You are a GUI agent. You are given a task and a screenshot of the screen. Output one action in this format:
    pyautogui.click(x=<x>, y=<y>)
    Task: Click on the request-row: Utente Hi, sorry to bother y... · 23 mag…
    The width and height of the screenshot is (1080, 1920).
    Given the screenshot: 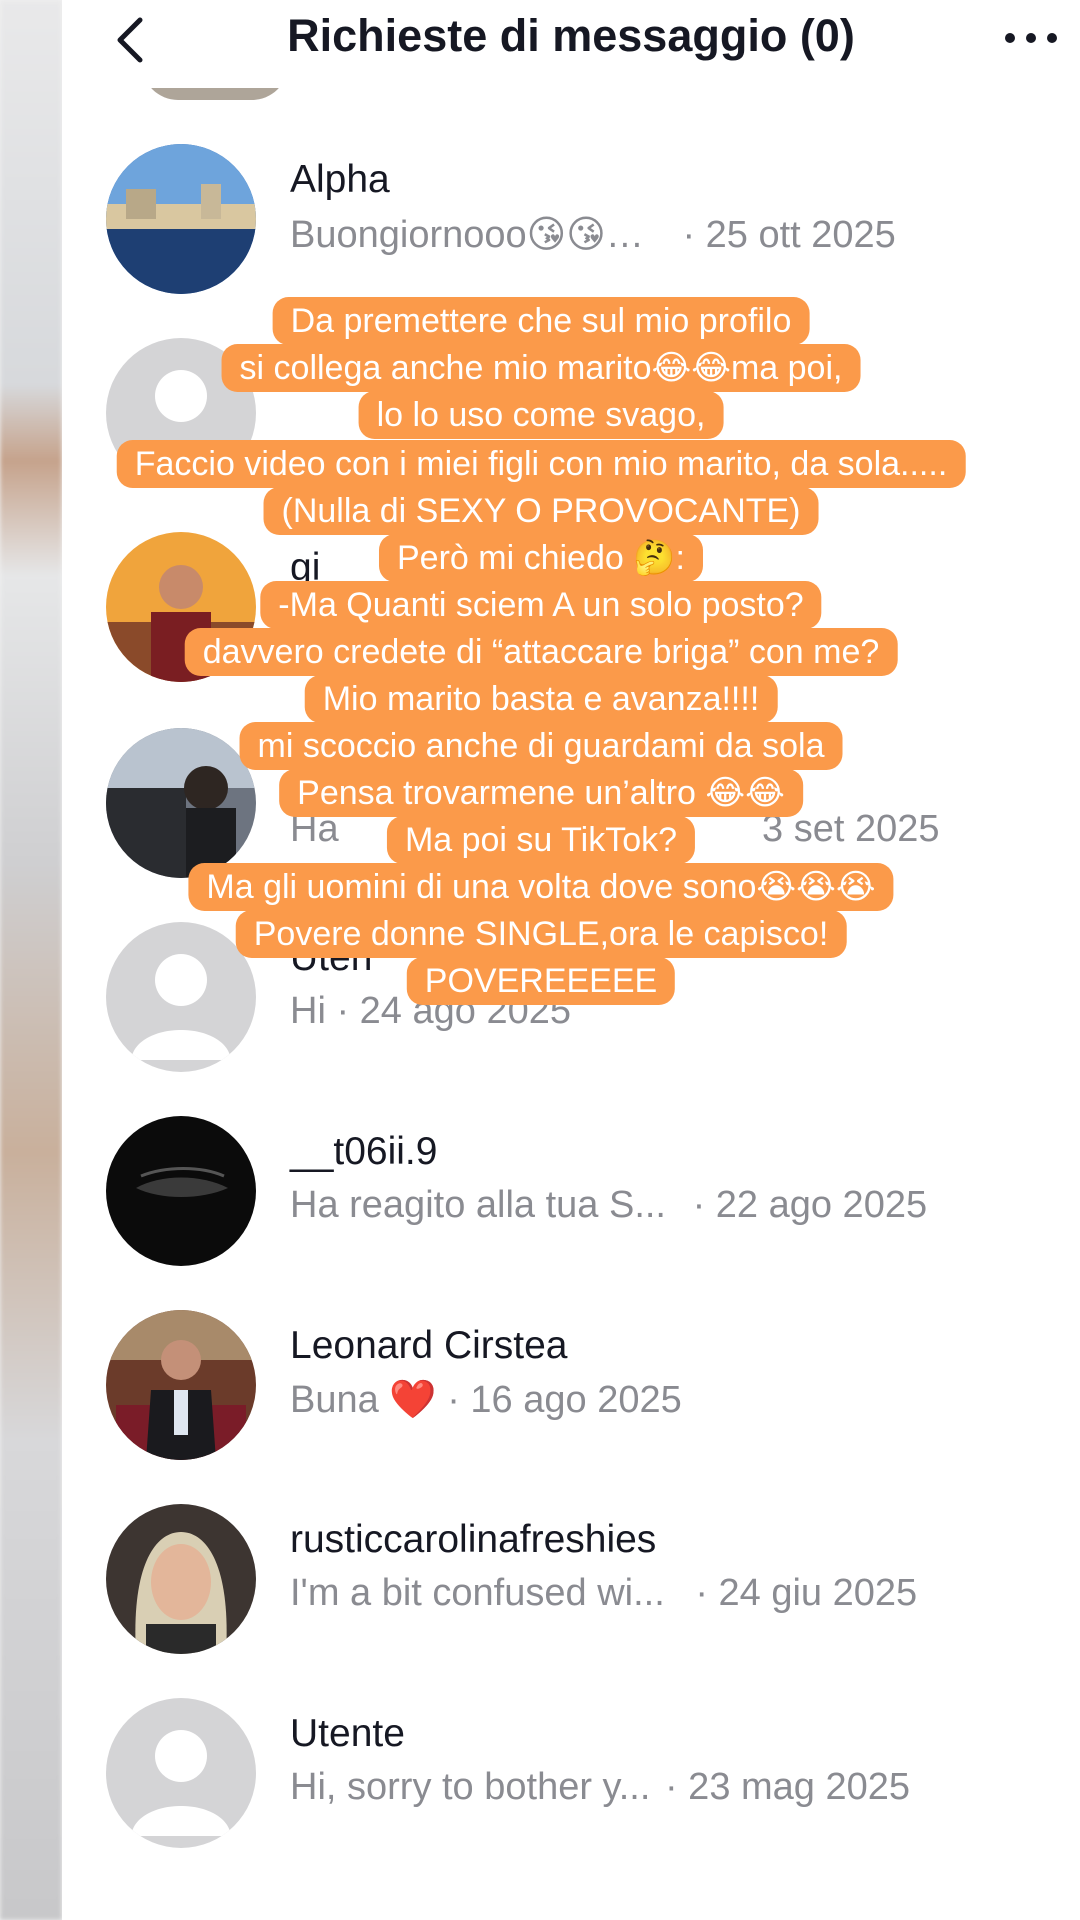 What is the action you would take?
    pyautogui.click(x=571, y=1773)
    